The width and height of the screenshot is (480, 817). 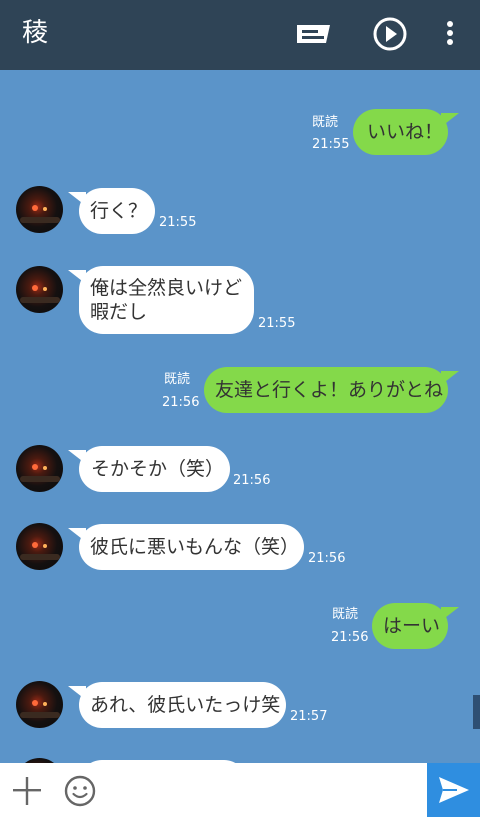 I want to click on chat-bubble-icon, so click(x=314, y=34).